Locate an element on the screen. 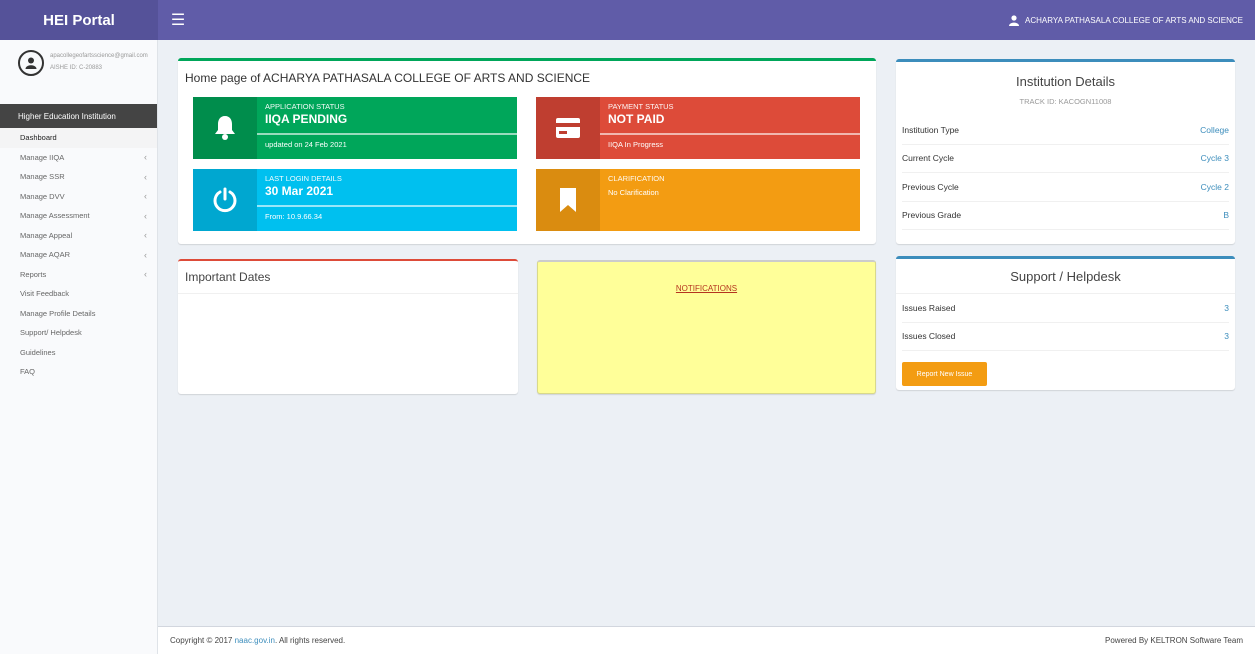 The height and width of the screenshot is (654, 1255). sidebar-item-manage-aqar: Manage AQAR ‹ is located at coordinates (78, 255).